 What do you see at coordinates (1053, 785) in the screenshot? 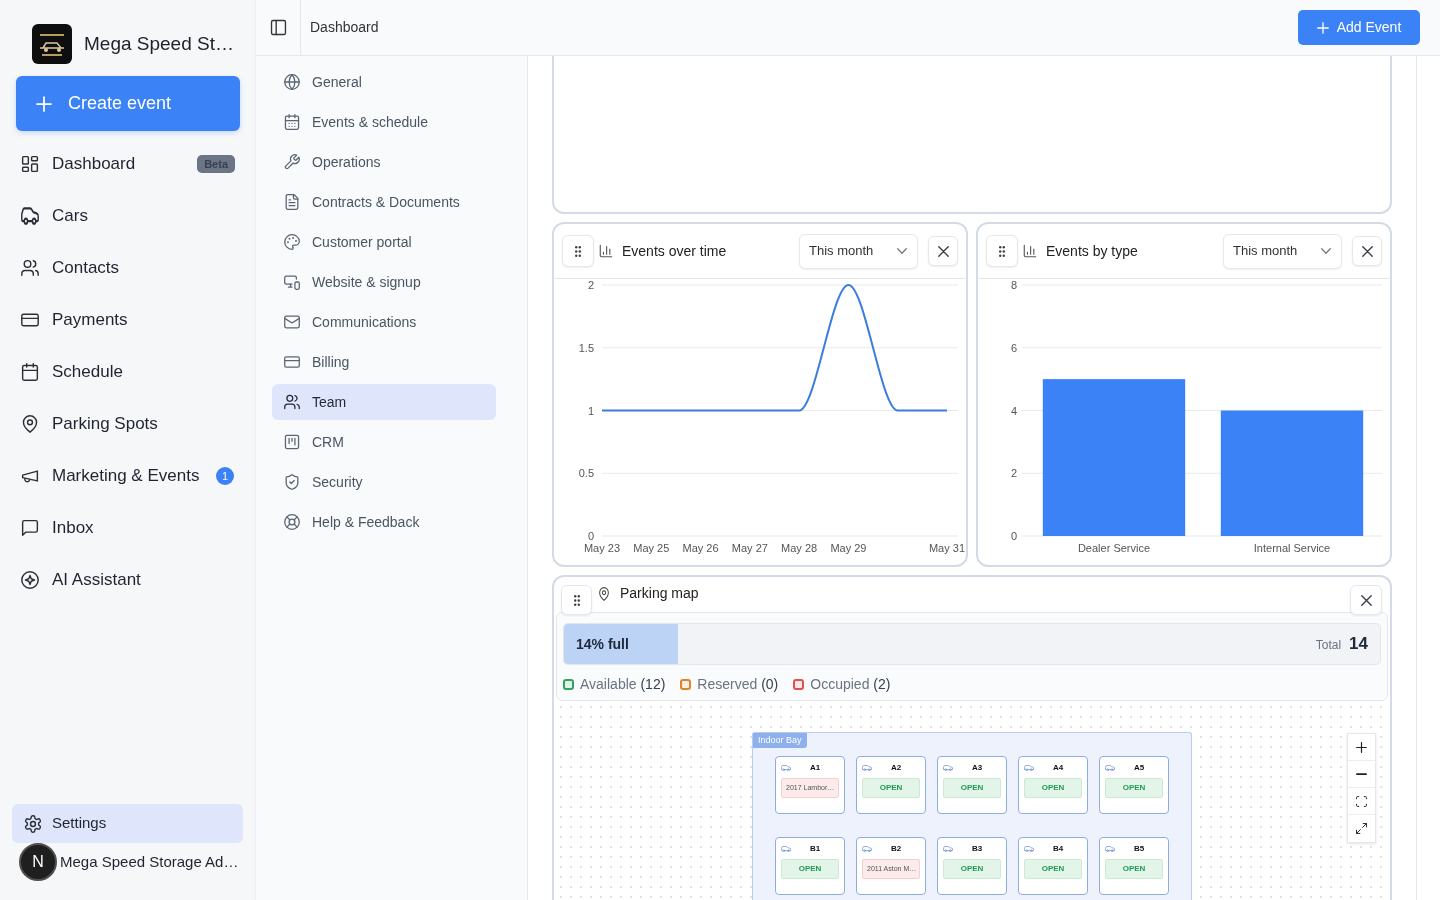
I see `parking-spot: A4 OPEN` at bounding box center [1053, 785].